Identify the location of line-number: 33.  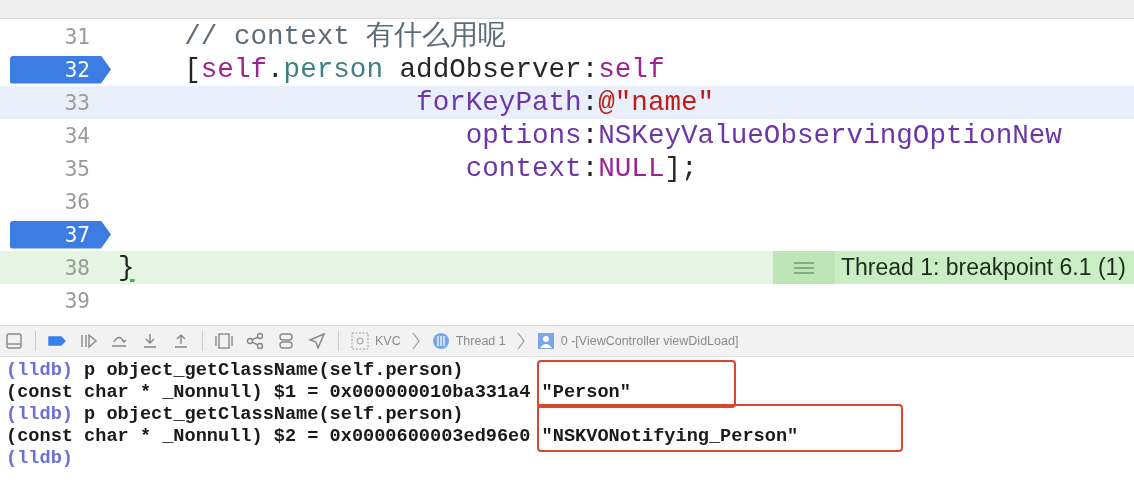
(77, 103).